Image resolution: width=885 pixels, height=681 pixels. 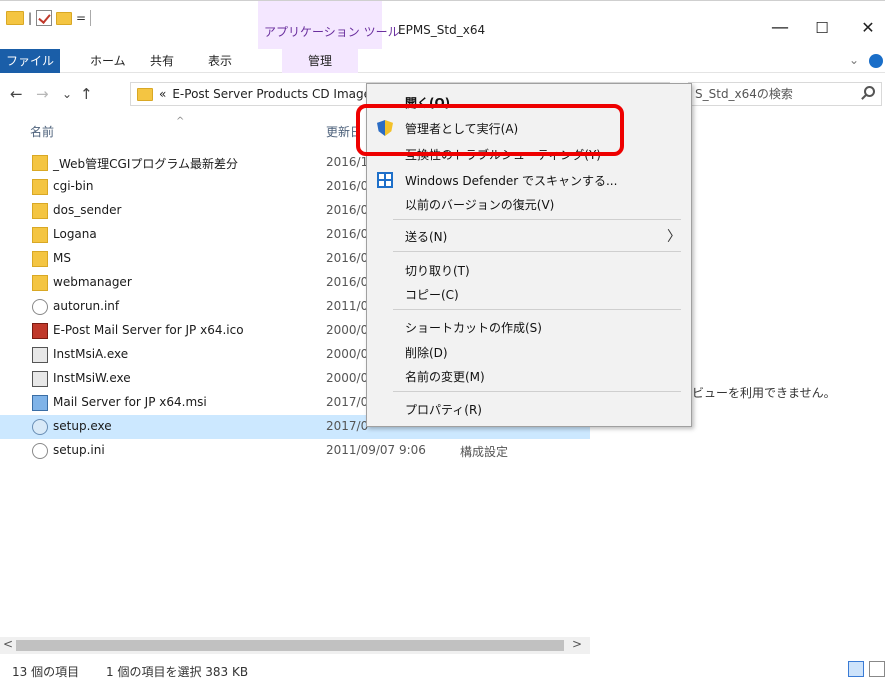 I want to click on forward-button: →, so click(x=42, y=94).